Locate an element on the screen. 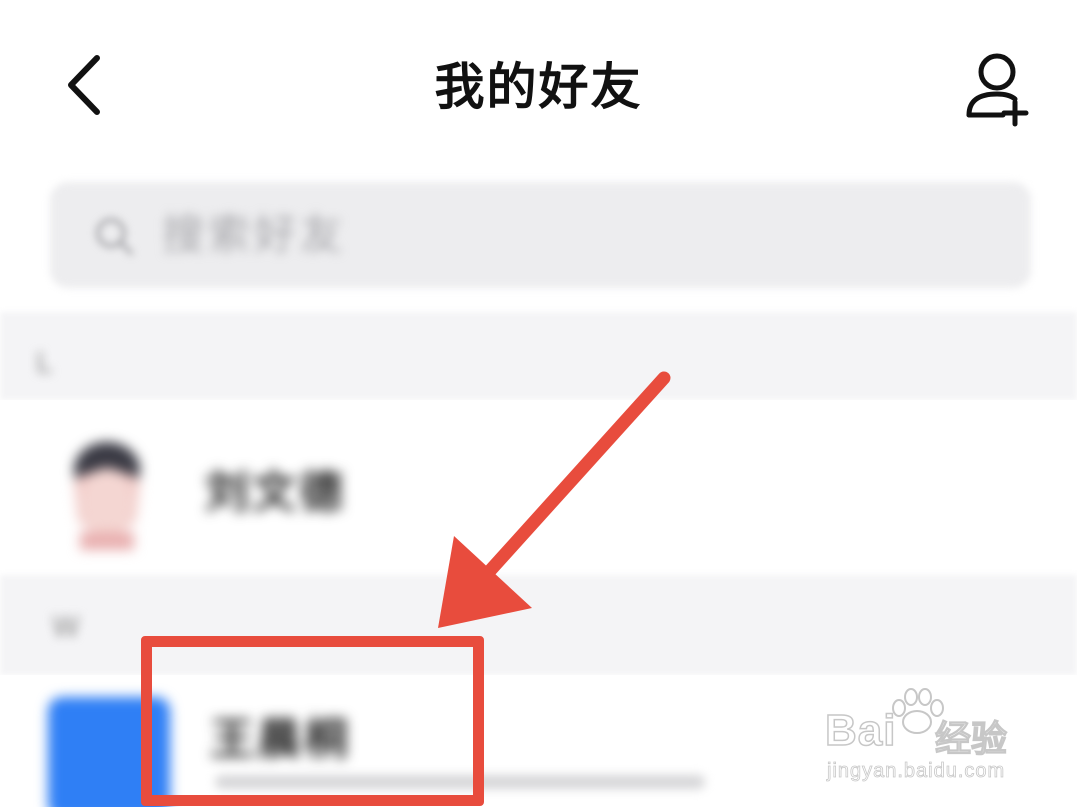 This screenshot has width=1077, height=807. highlight-box is located at coordinates (312, 721).